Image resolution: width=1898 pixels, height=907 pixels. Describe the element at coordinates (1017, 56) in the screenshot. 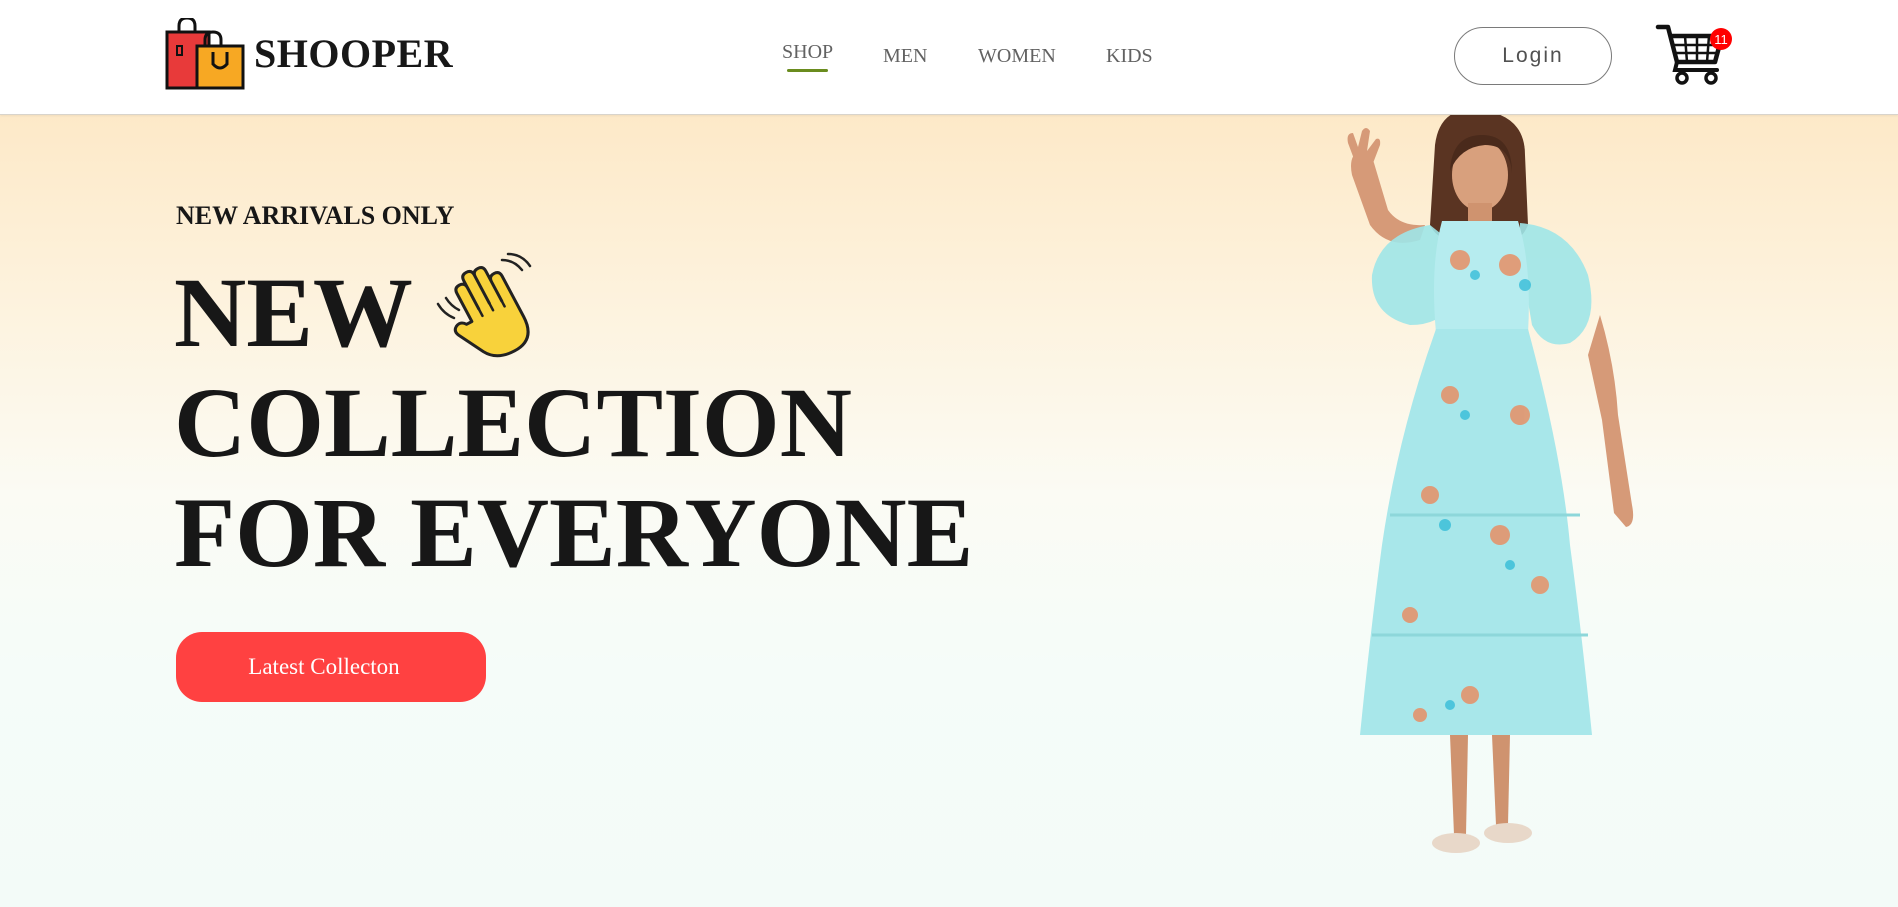

I see `nav-item-women: WOMEN` at that location.